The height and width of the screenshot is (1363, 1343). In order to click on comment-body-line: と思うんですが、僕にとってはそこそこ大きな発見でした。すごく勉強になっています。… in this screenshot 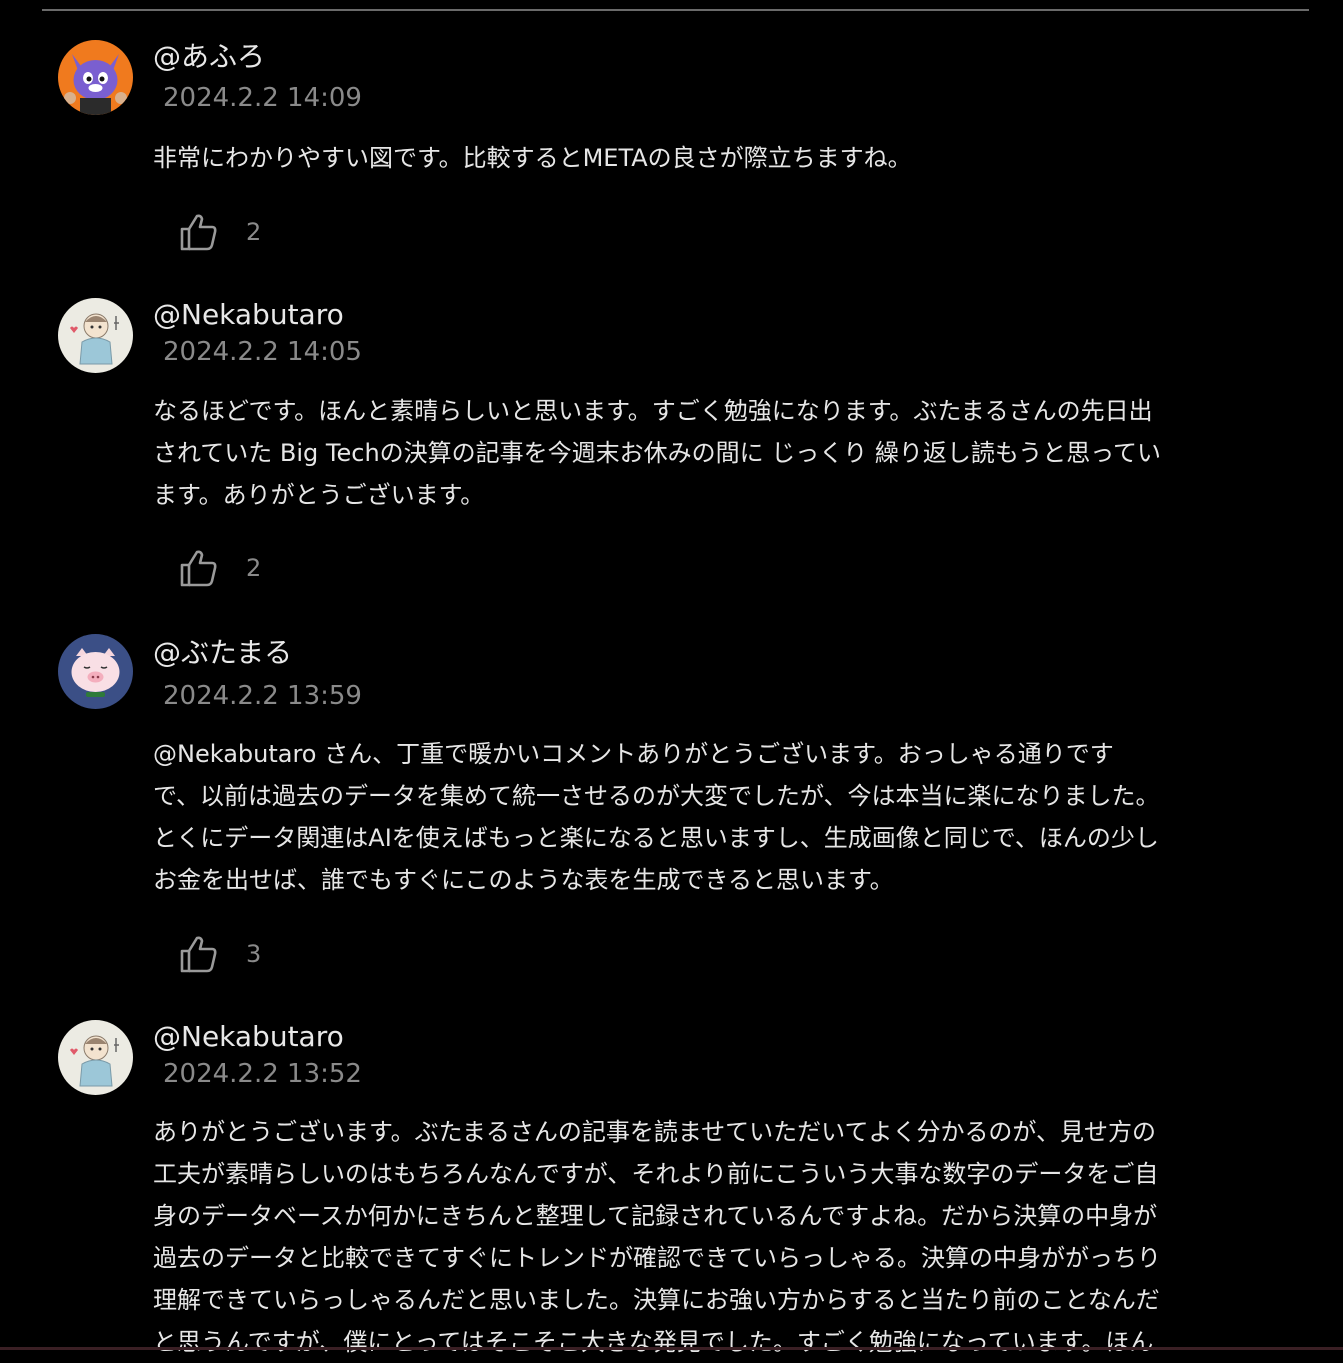, I will do `click(653, 1342)`.